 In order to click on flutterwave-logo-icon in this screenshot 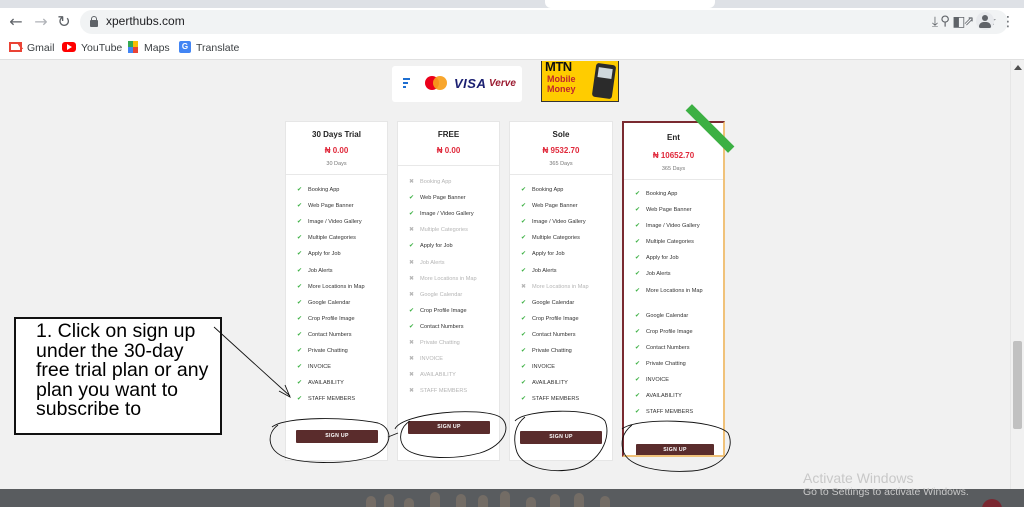, I will do `click(406, 84)`.